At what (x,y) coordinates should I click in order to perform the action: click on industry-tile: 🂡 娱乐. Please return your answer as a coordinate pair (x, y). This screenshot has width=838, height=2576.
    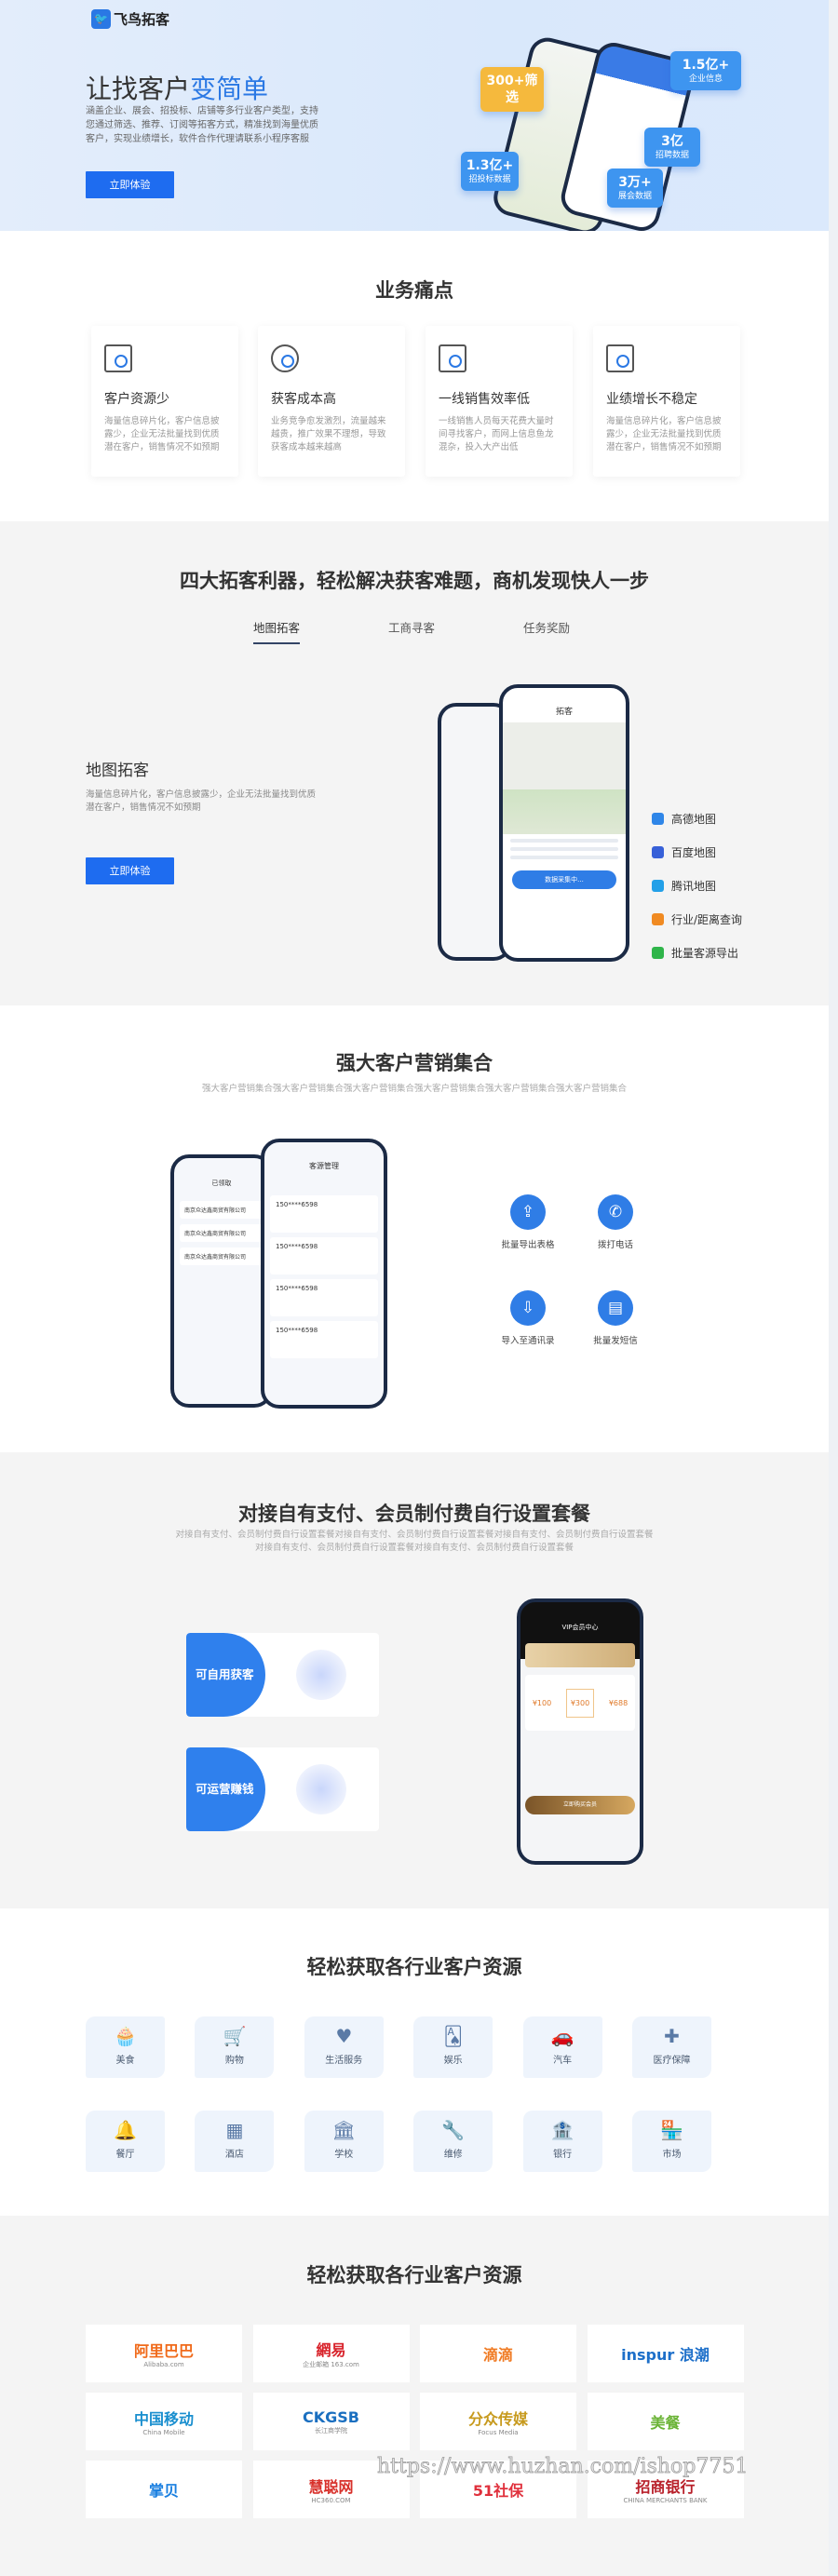
    Looking at the image, I should click on (453, 2047).